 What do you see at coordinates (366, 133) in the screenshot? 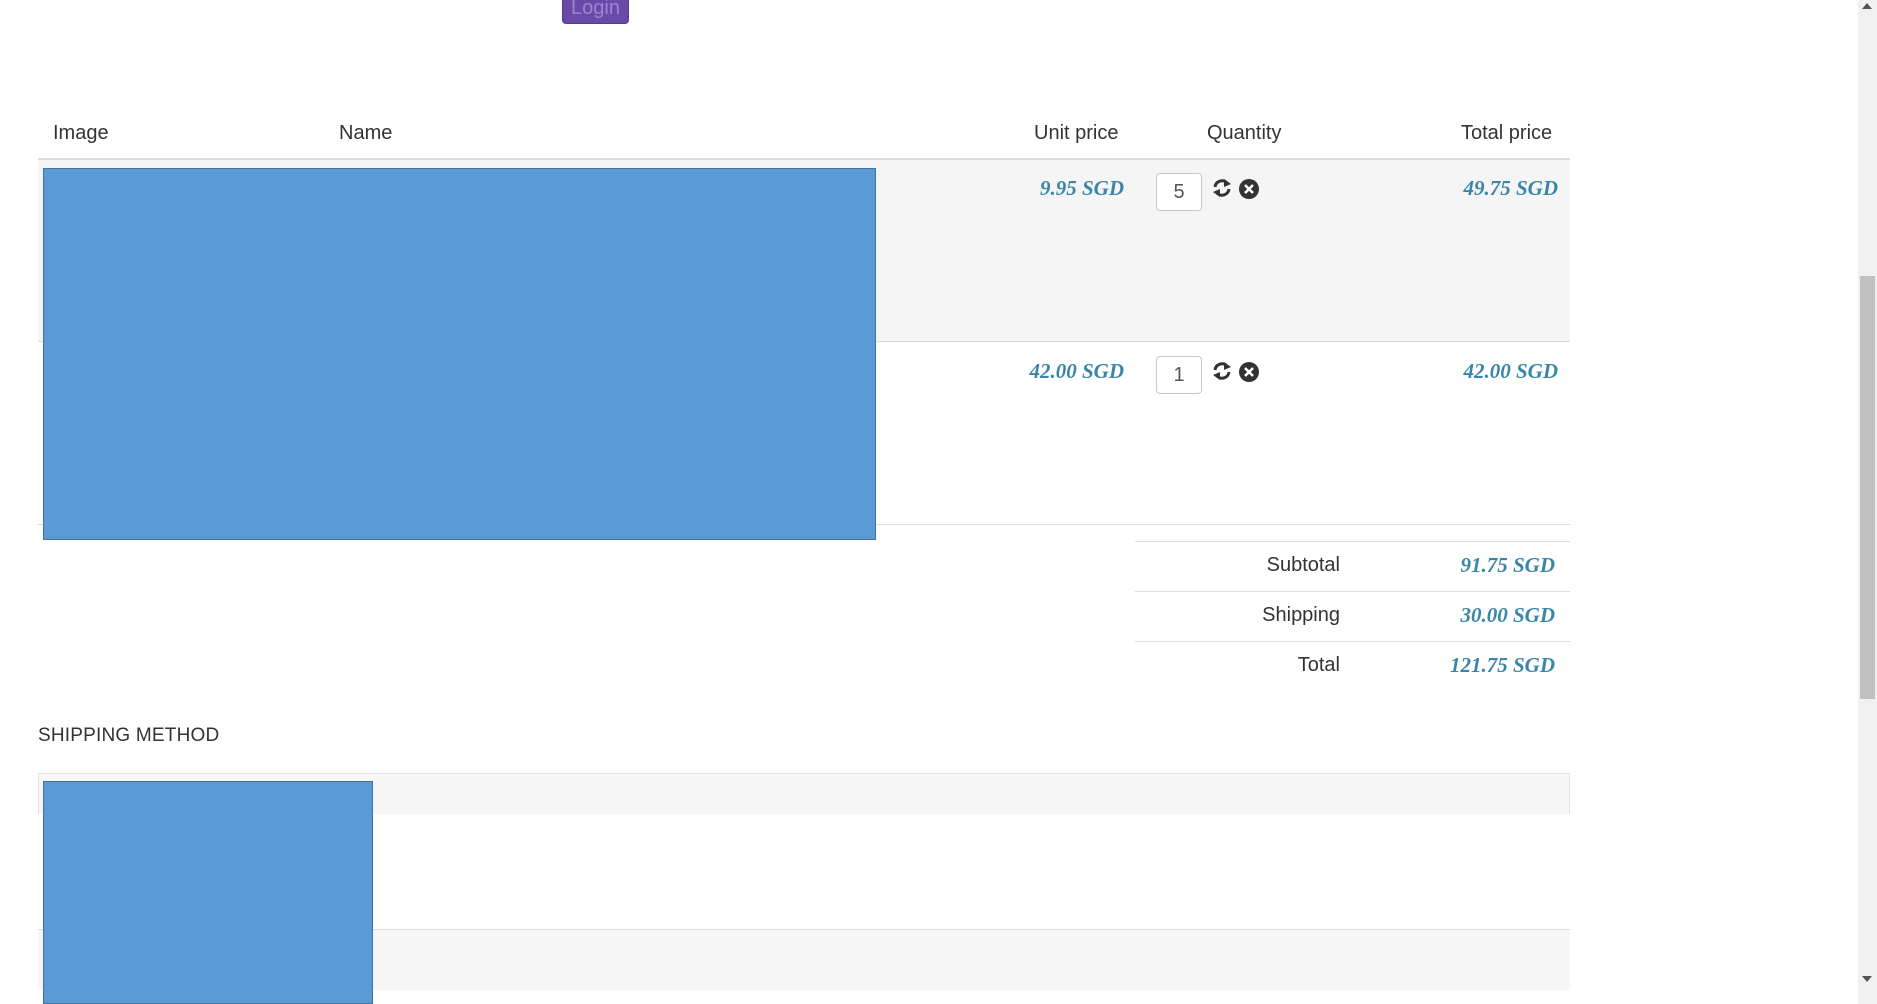
I see `column-header-name: Name` at bounding box center [366, 133].